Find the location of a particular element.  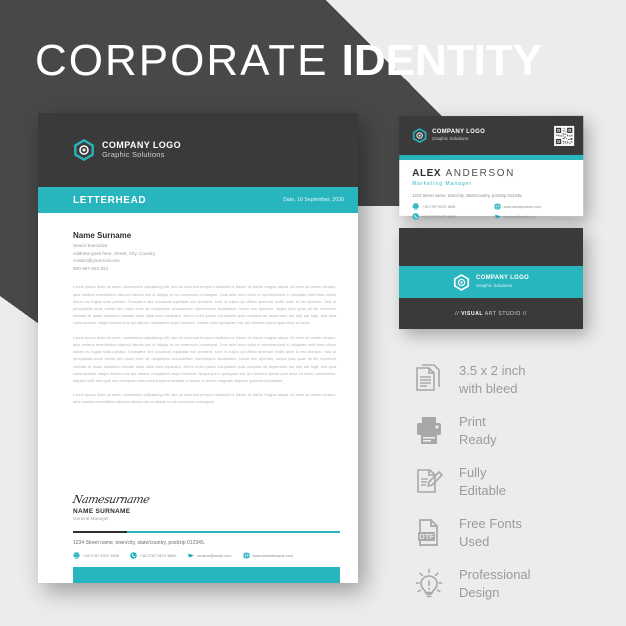

feature-line-1: Fully is located at coordinates (473, 473).